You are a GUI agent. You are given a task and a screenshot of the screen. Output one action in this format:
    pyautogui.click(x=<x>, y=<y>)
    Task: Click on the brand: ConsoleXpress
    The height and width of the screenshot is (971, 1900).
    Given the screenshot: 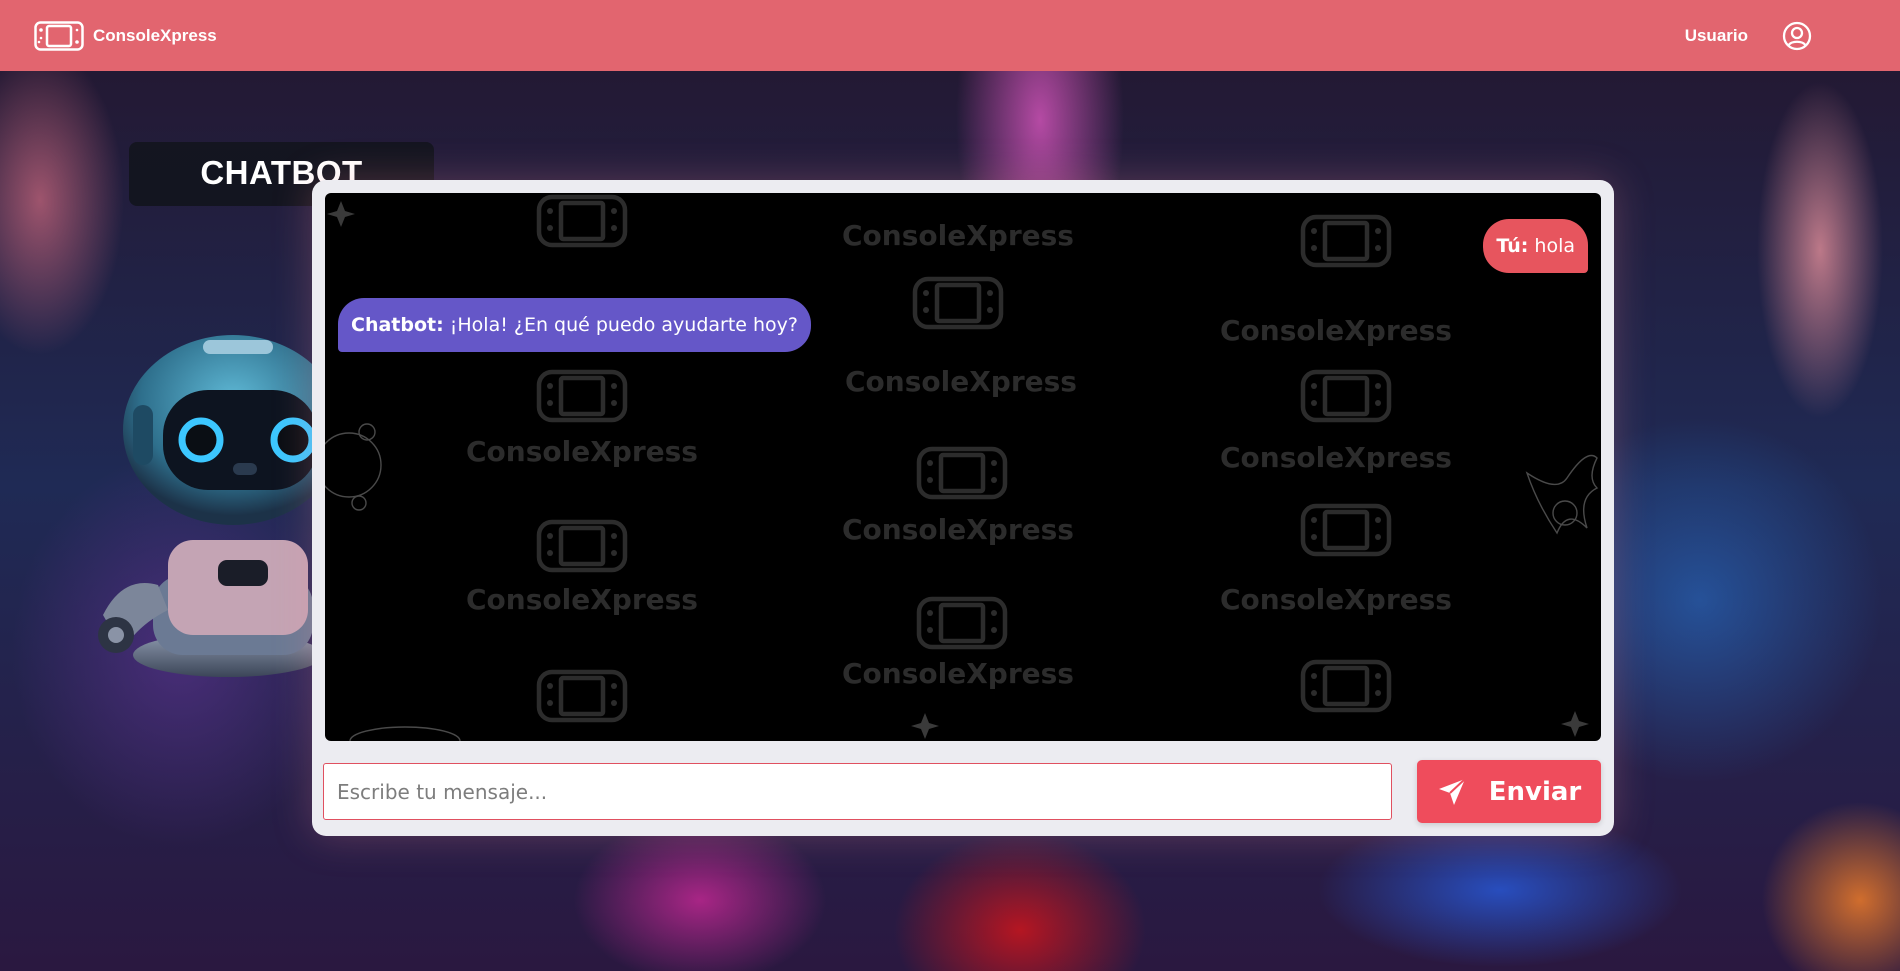 What is the action you would take?
    pyautogui.click(x=125, y=35)
    